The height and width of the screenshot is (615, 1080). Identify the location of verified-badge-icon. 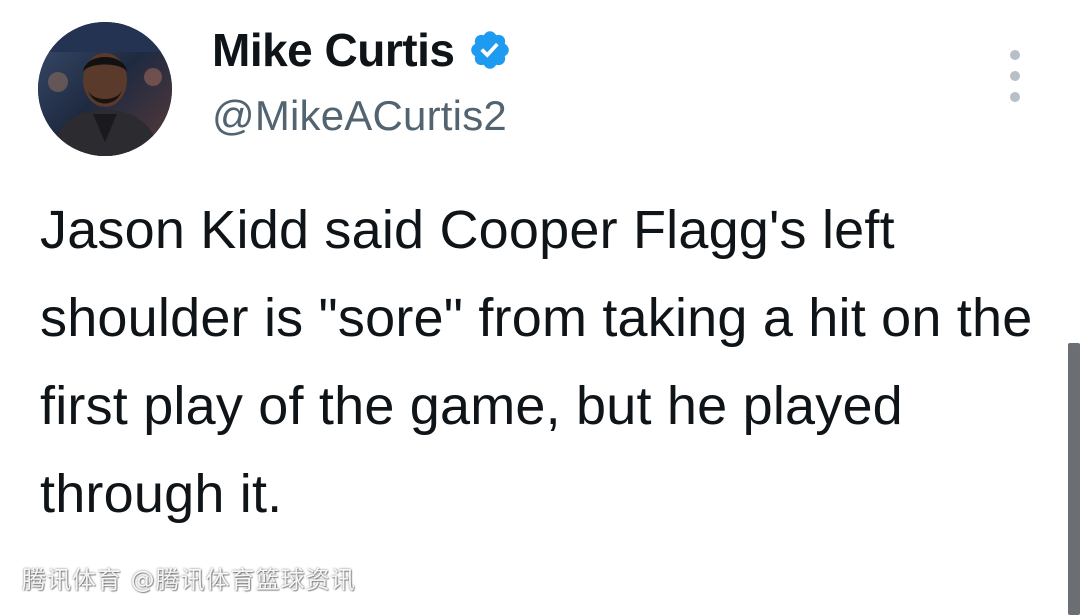
(490, 50).